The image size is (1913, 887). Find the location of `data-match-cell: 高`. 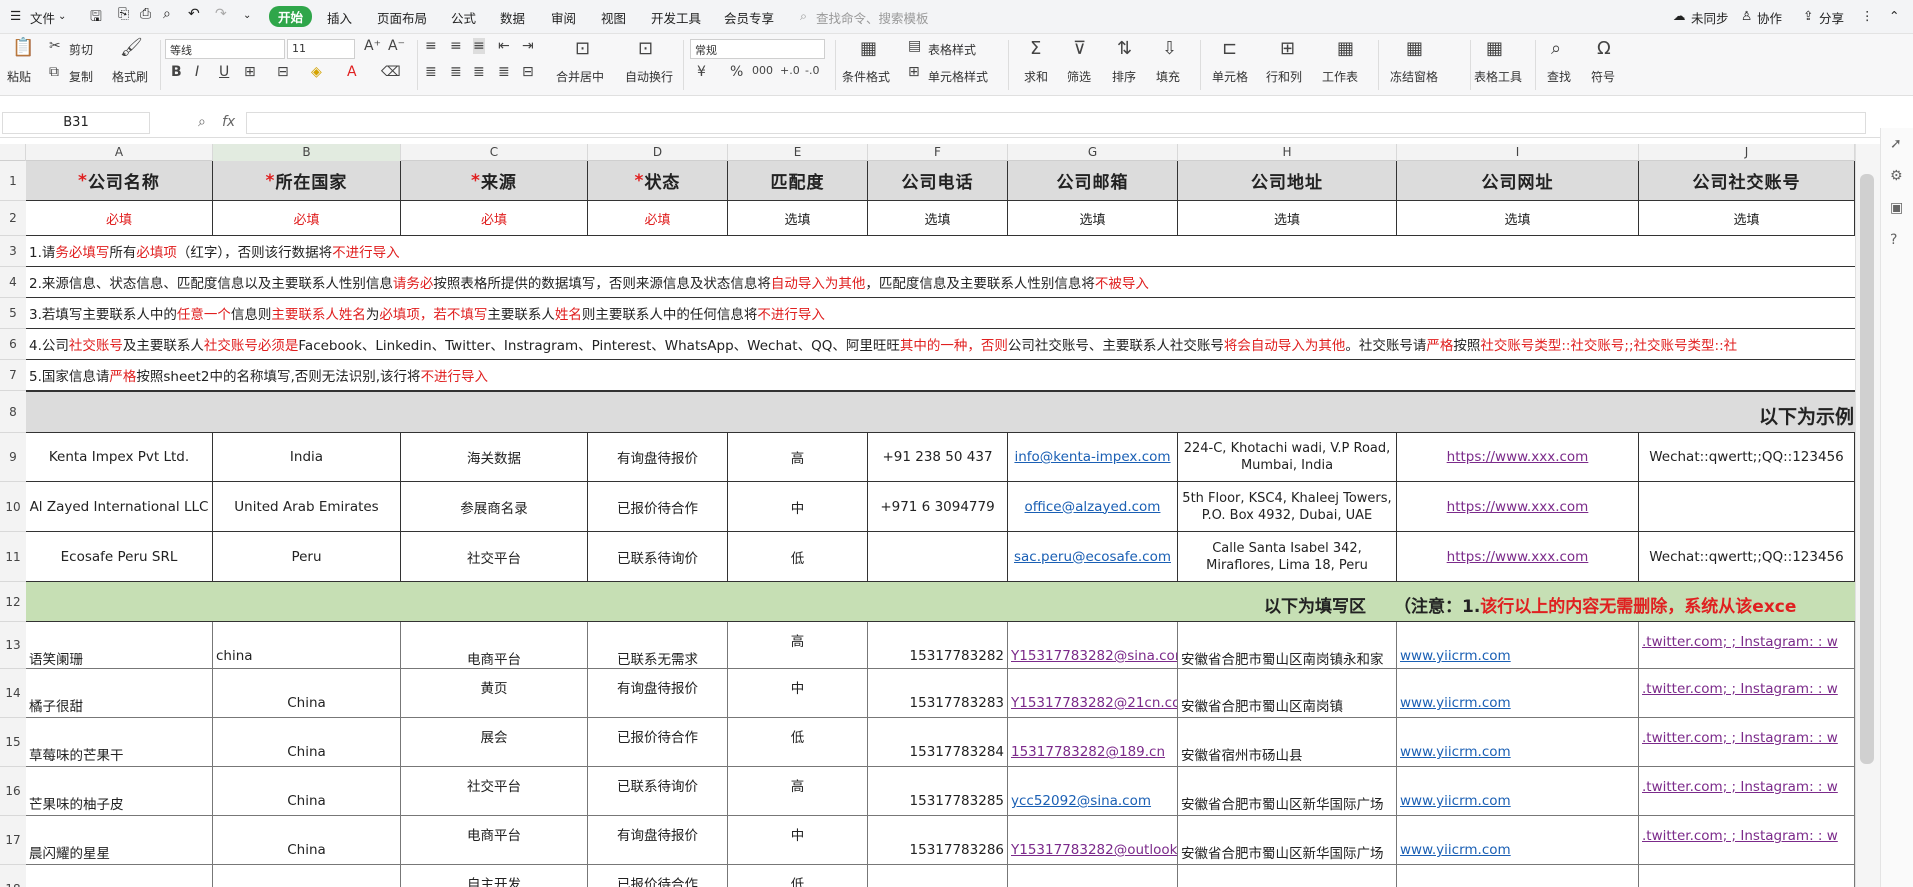

data-match-cell: 高 is located at coordinates (798, 645).